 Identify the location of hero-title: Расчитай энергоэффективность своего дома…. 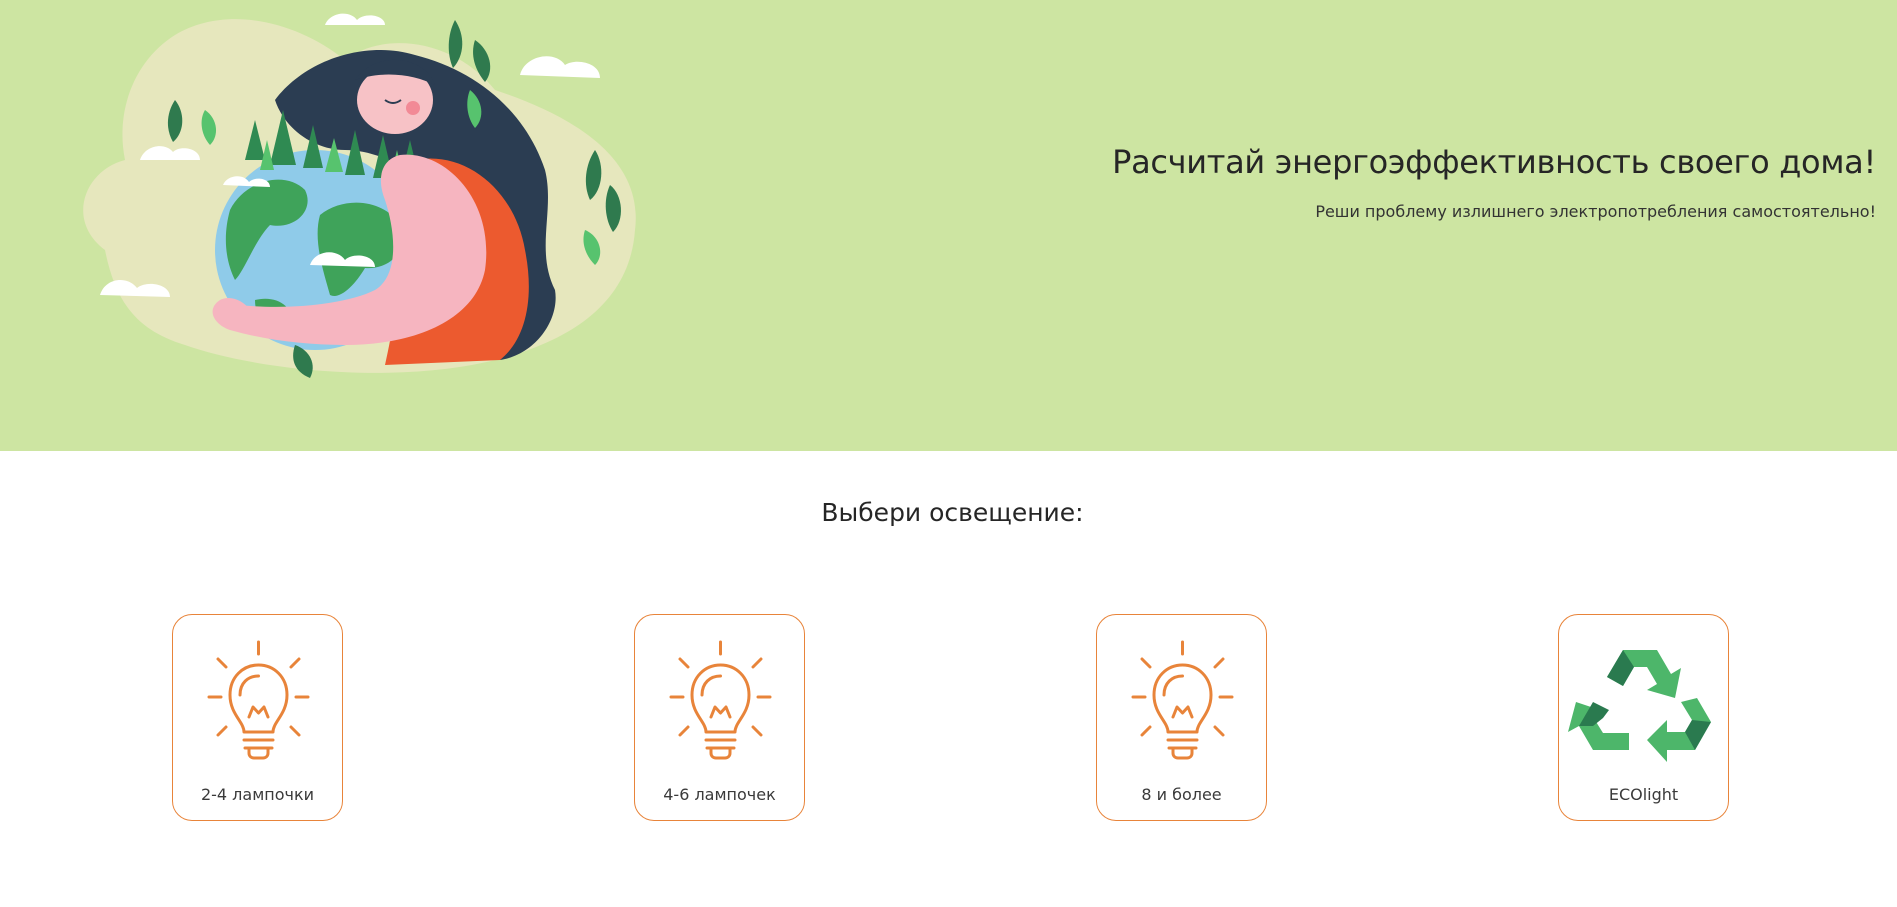
(1494, 162).